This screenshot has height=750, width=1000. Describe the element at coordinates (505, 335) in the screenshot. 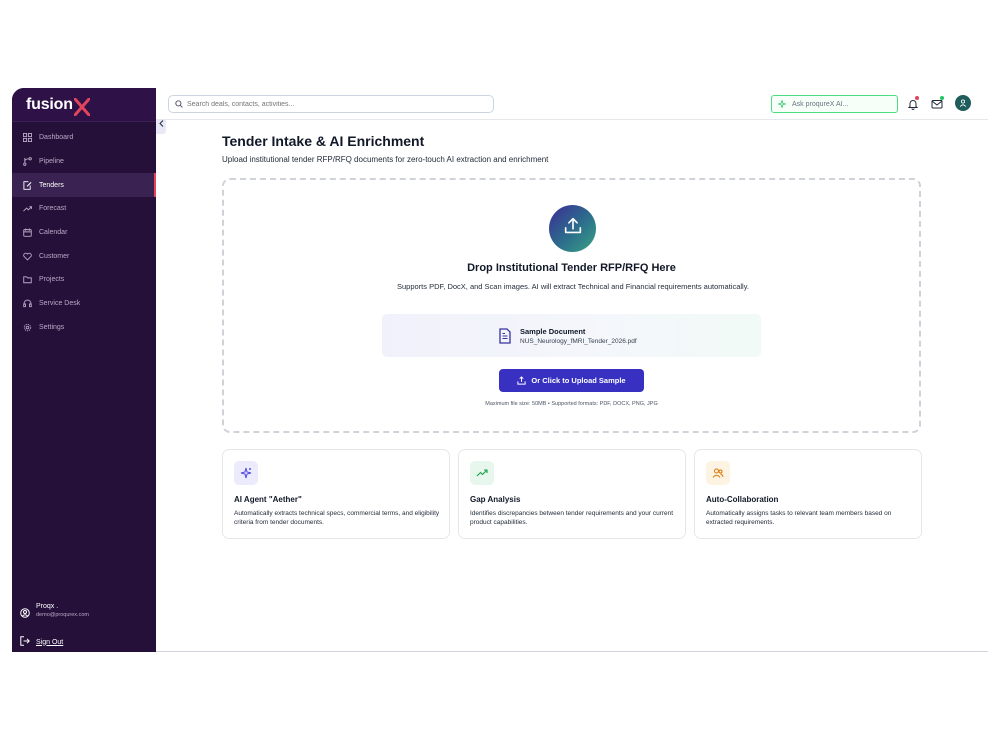

I see `document-icon` at that location.